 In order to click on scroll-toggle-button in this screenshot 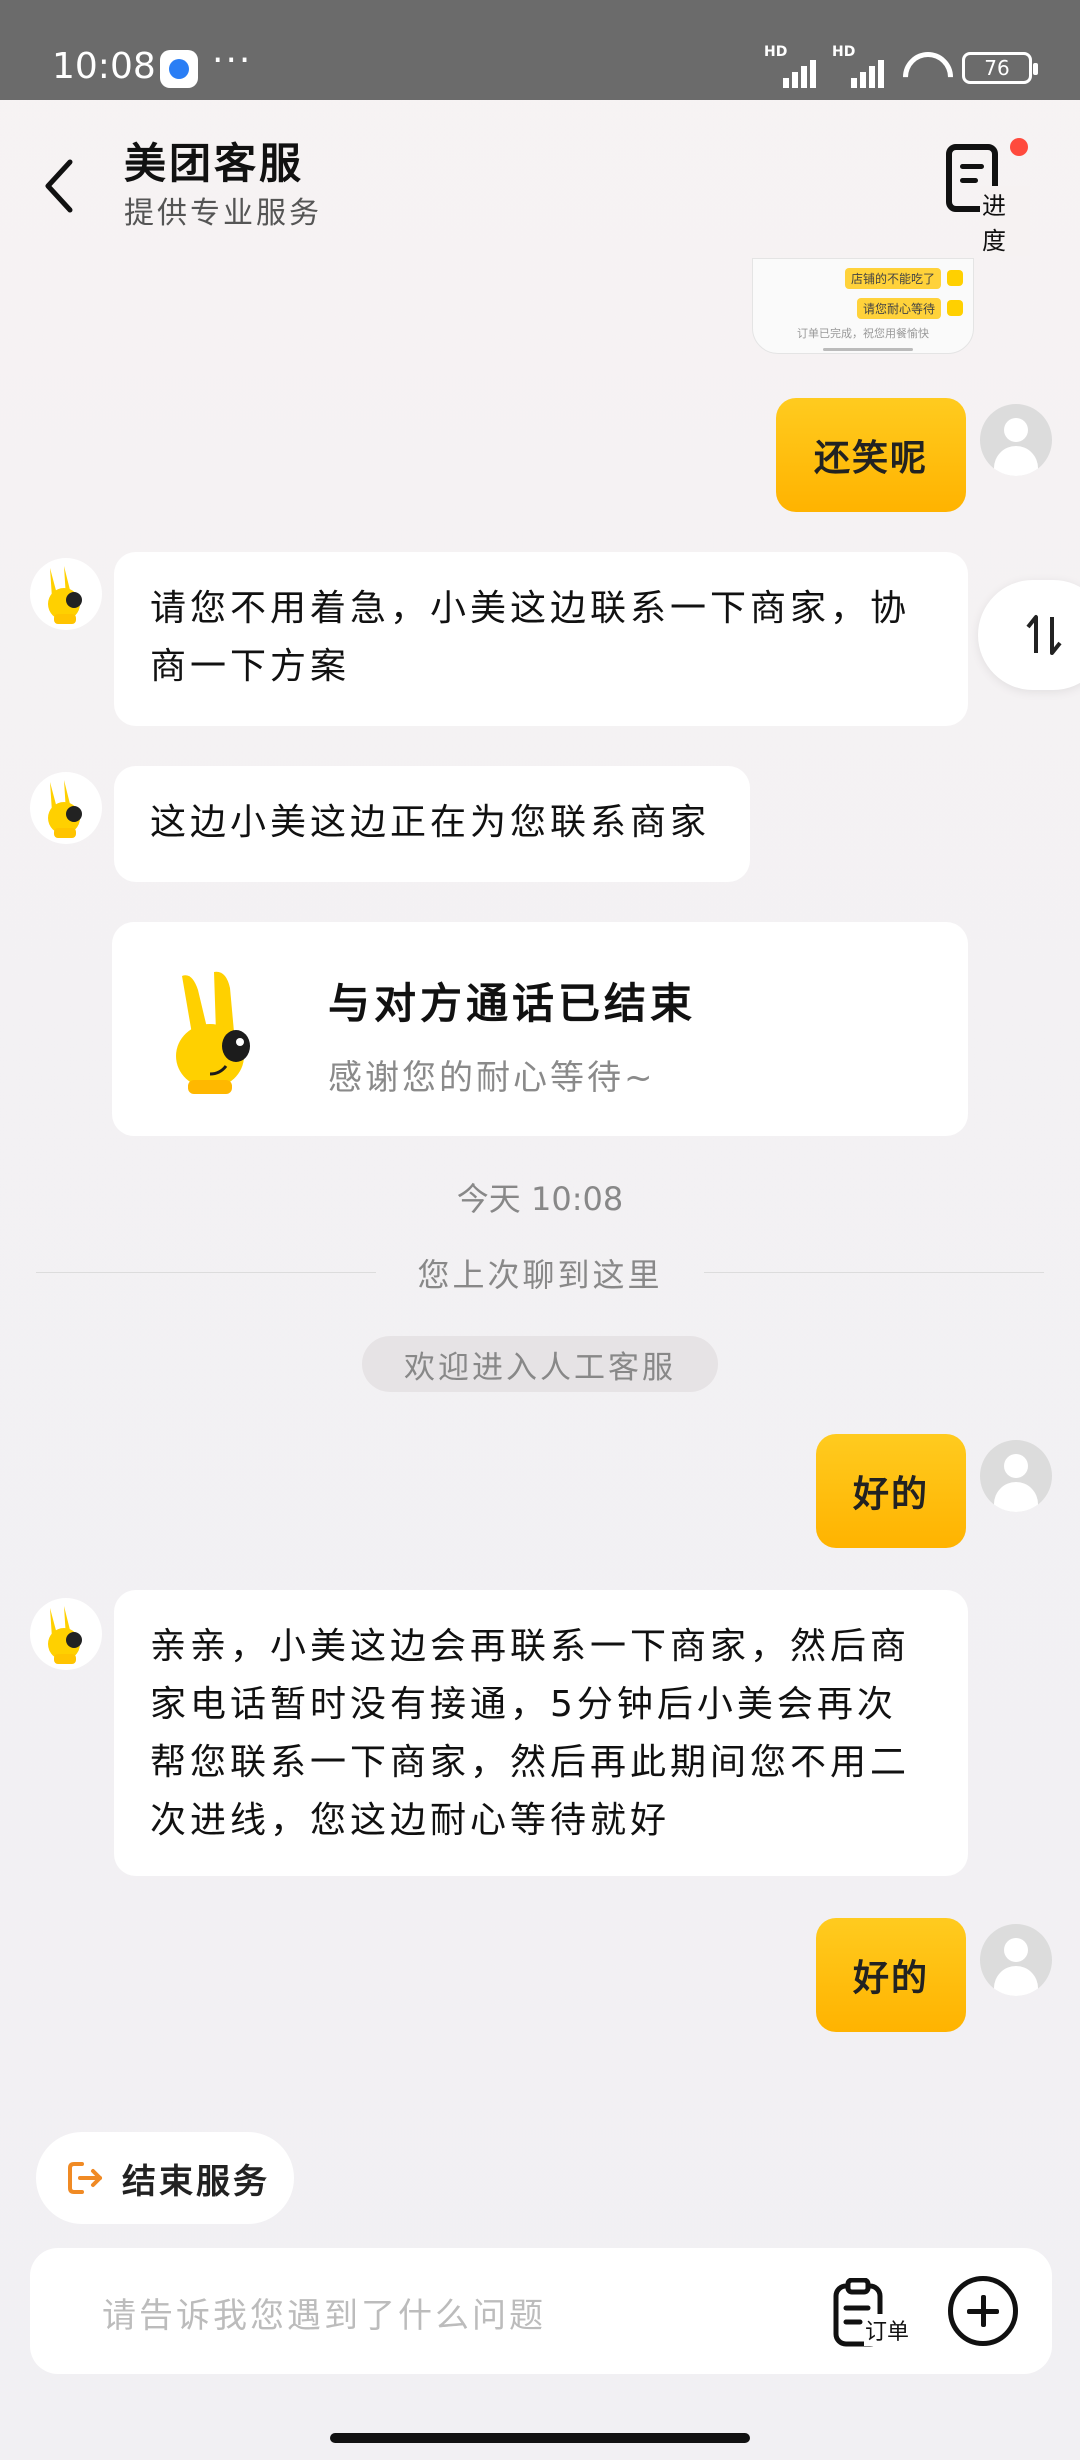, I will do `click(1029, 635)`.